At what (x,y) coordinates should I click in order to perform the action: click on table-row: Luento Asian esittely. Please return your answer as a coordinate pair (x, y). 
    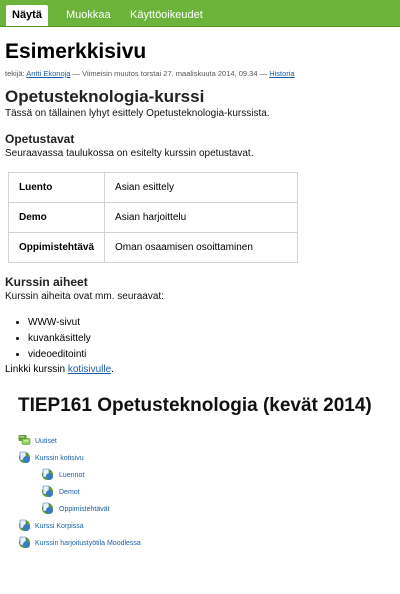
    Looking at the image, I should click on (153, 187).